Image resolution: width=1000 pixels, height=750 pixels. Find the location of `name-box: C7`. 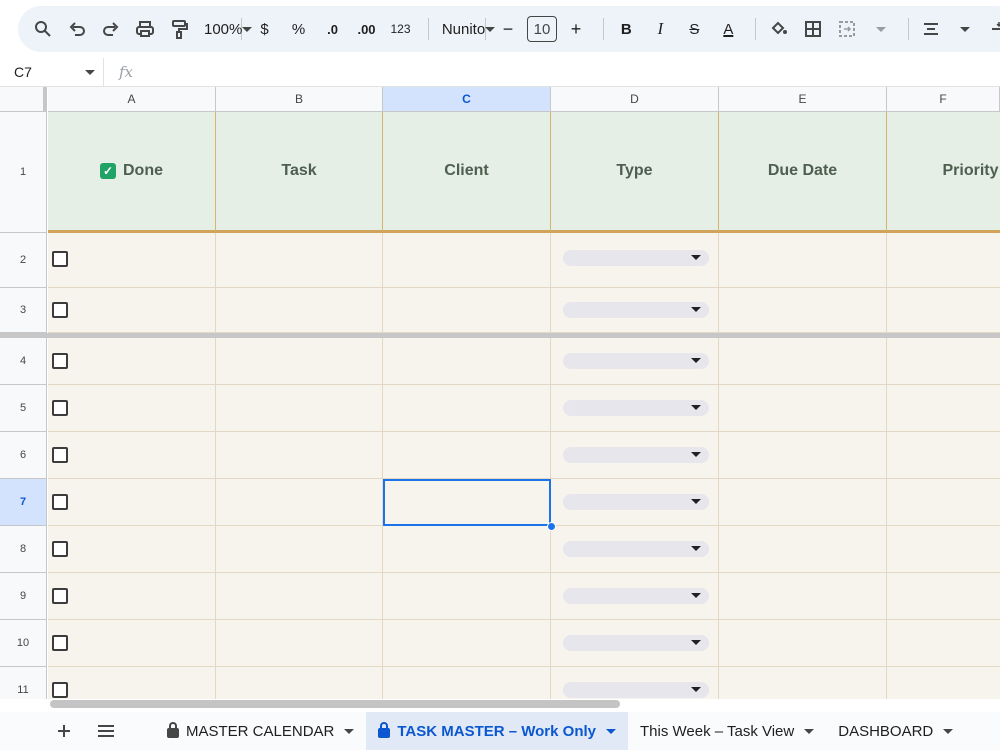

name-box: C7 is located at coordinates (52, 72).